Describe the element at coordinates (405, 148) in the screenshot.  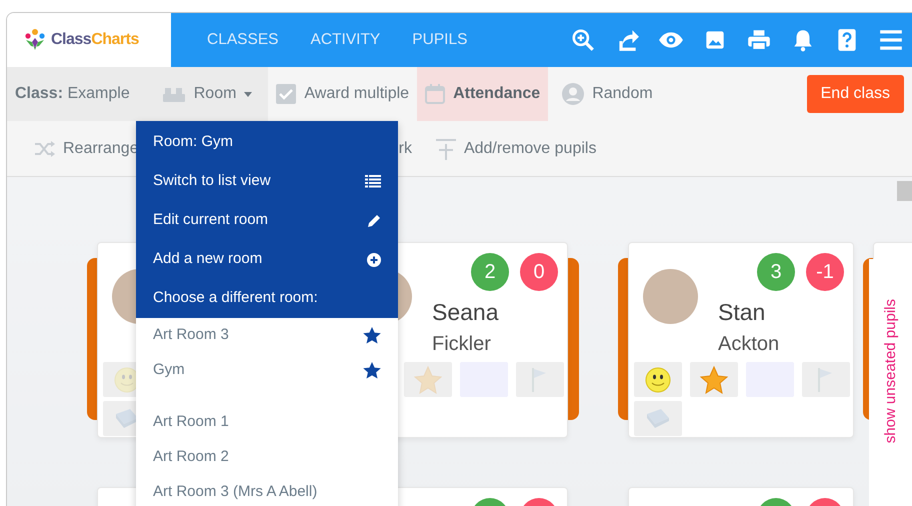
I see `covered-button: rk` at that location.